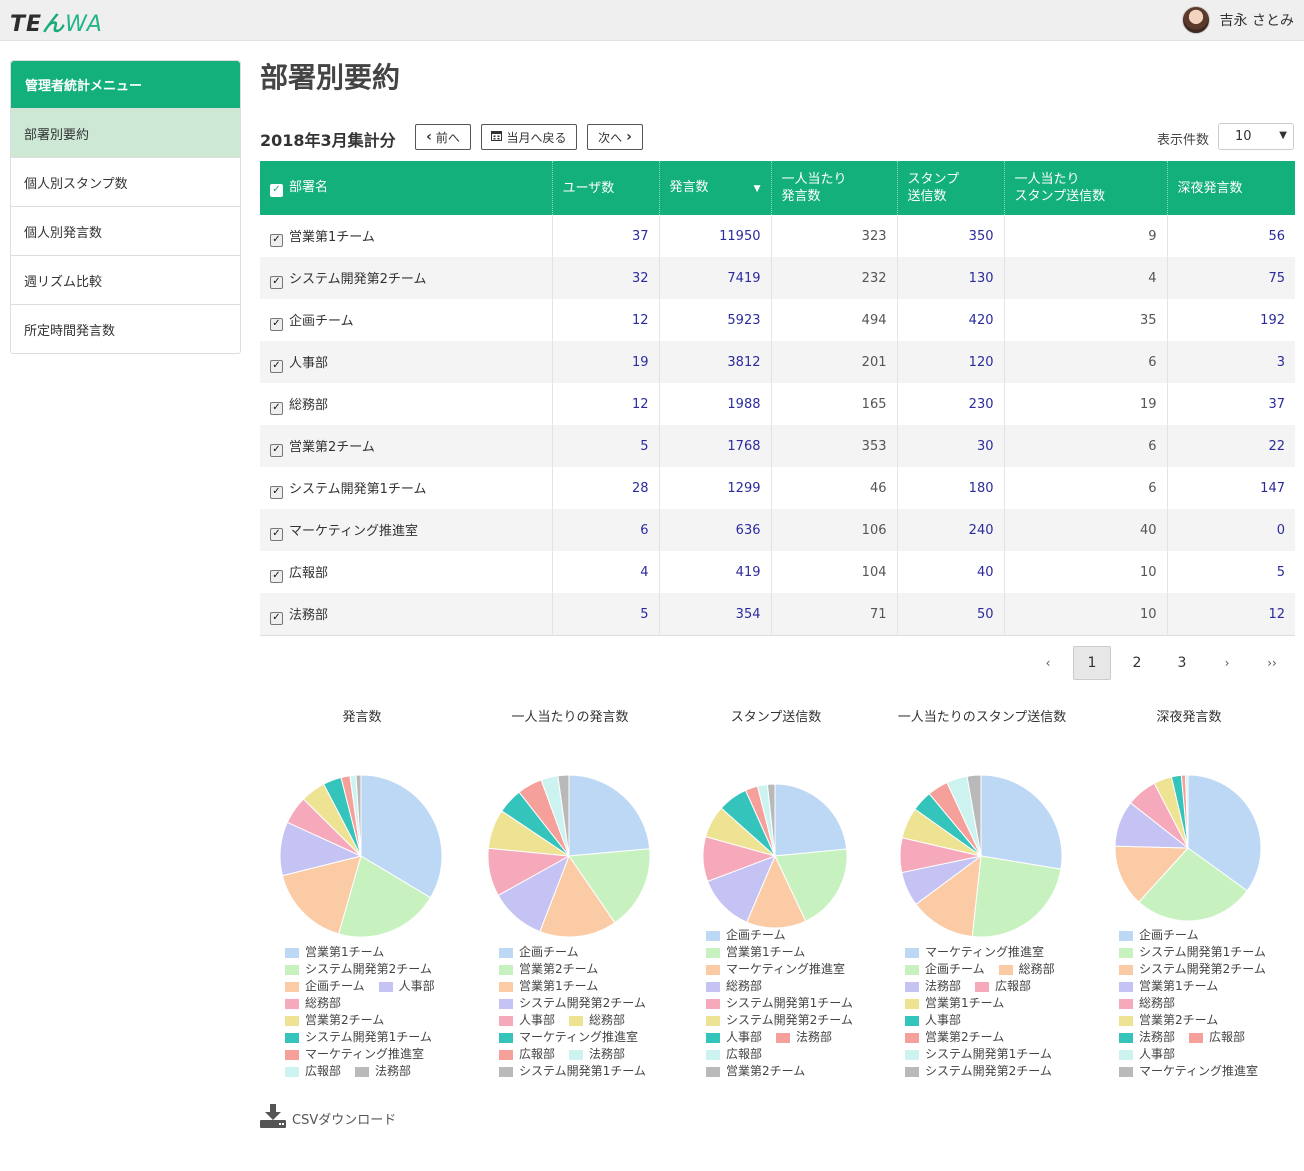 The width and height of the screenshot is (1304, 1171). What do you see at coordinates (715, 614) in the screenshot?
I see `cell-col-2: 354` at bounding box center [715, 614].